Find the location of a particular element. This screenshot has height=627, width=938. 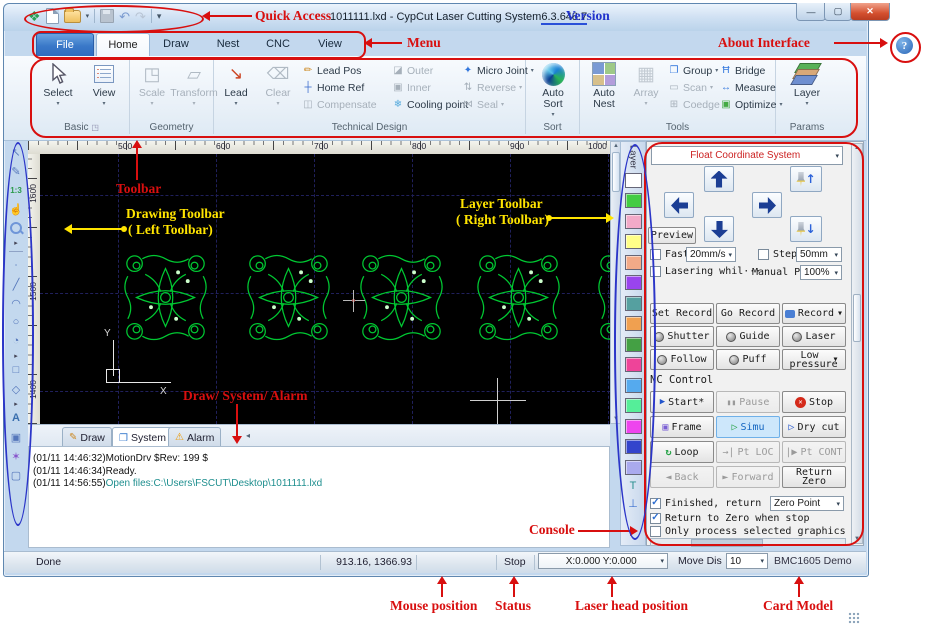

polygon-flyout-icon: ▸ is located at coordinates (16, 404).